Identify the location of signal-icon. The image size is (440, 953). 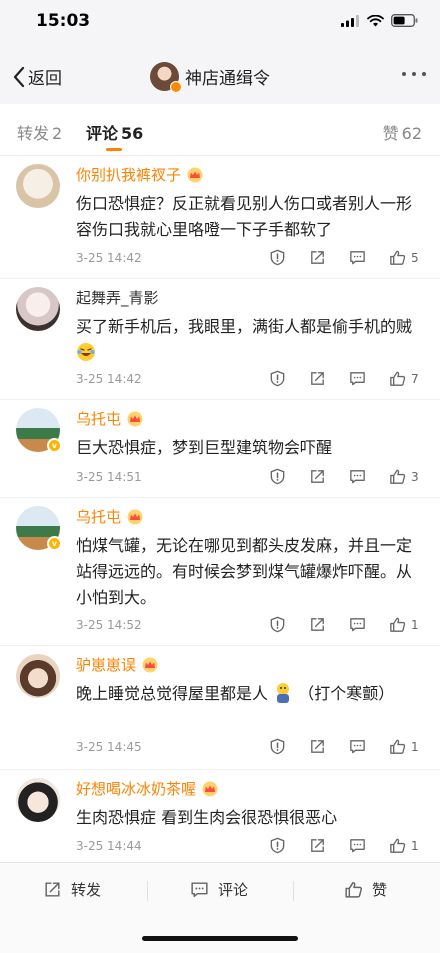
(350, 20).